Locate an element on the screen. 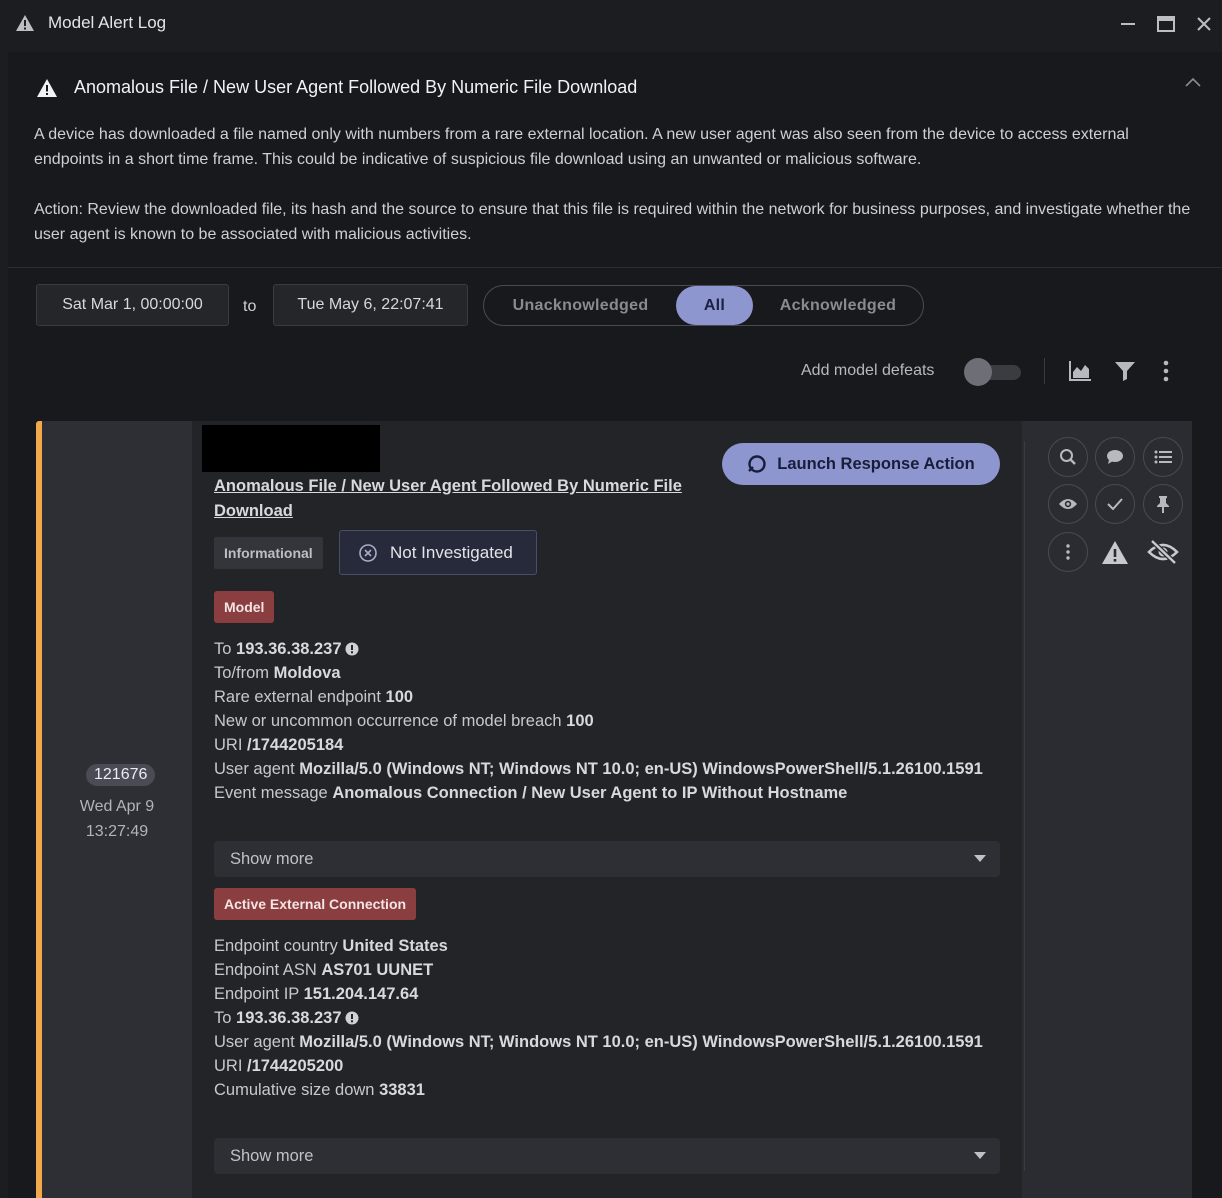  model-tag: Model is located at coordinates (244, 607).